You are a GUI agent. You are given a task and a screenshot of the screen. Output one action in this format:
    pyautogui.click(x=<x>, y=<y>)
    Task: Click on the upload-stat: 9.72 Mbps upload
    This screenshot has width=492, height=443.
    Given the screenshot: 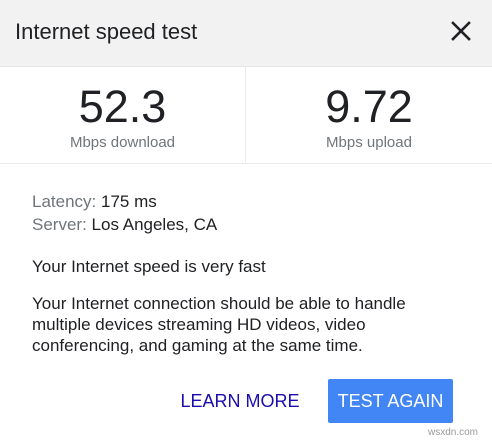 What is the action you would take?
    pyautogui.click(x=369, y=115)
    